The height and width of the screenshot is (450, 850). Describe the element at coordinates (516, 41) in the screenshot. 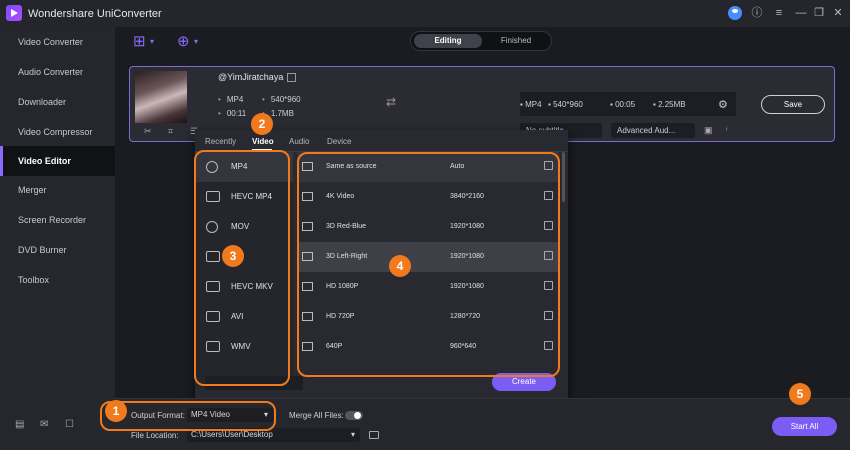

I see `tab-finished: Finished` at that location.